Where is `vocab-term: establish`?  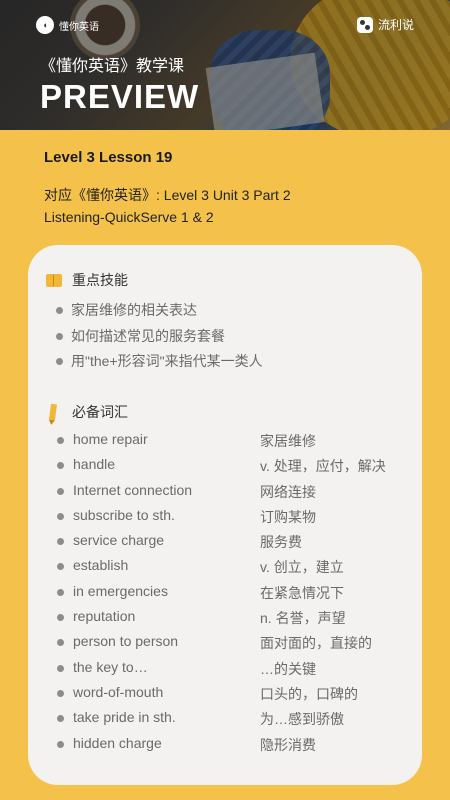 vocab-term: establish is located at coordinates (92, 565).